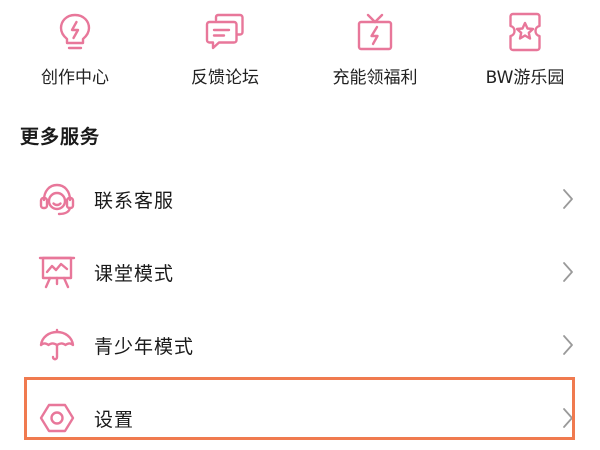 This screenshot has height=450, width=600. Describe the element at coordinates (134, 273) in the screenshot. I see `service-label: 课堂模式` at that location.